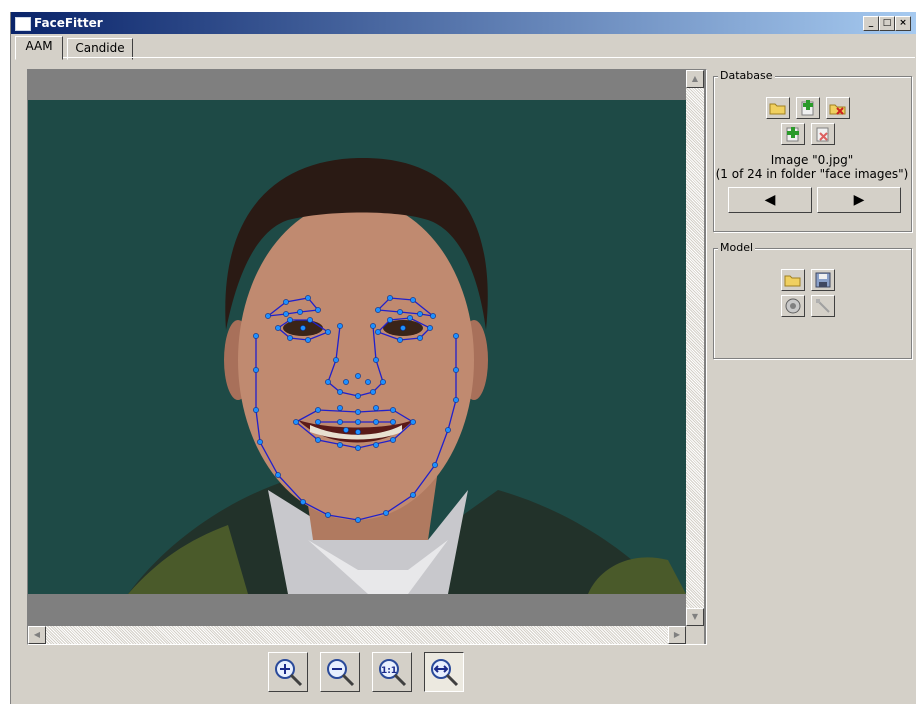  I want to click on open-folder-icon, so click(777, 109).